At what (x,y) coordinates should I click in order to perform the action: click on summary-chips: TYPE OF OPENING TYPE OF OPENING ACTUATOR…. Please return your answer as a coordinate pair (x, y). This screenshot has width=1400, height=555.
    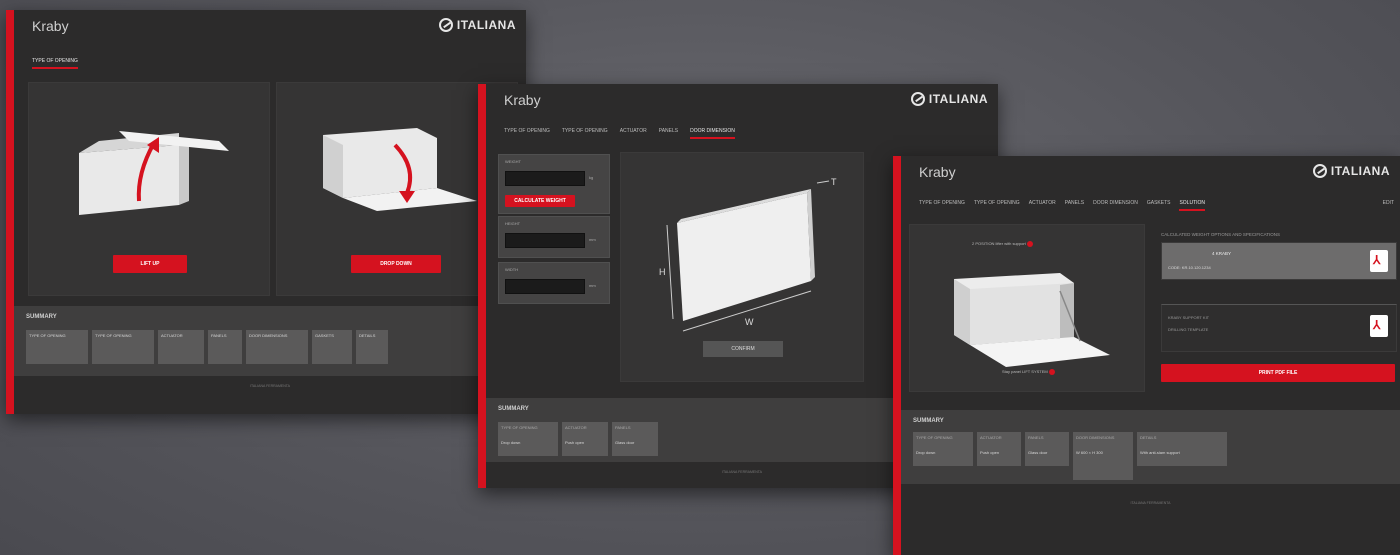
    Looking at the image, I should click on (207, 347).